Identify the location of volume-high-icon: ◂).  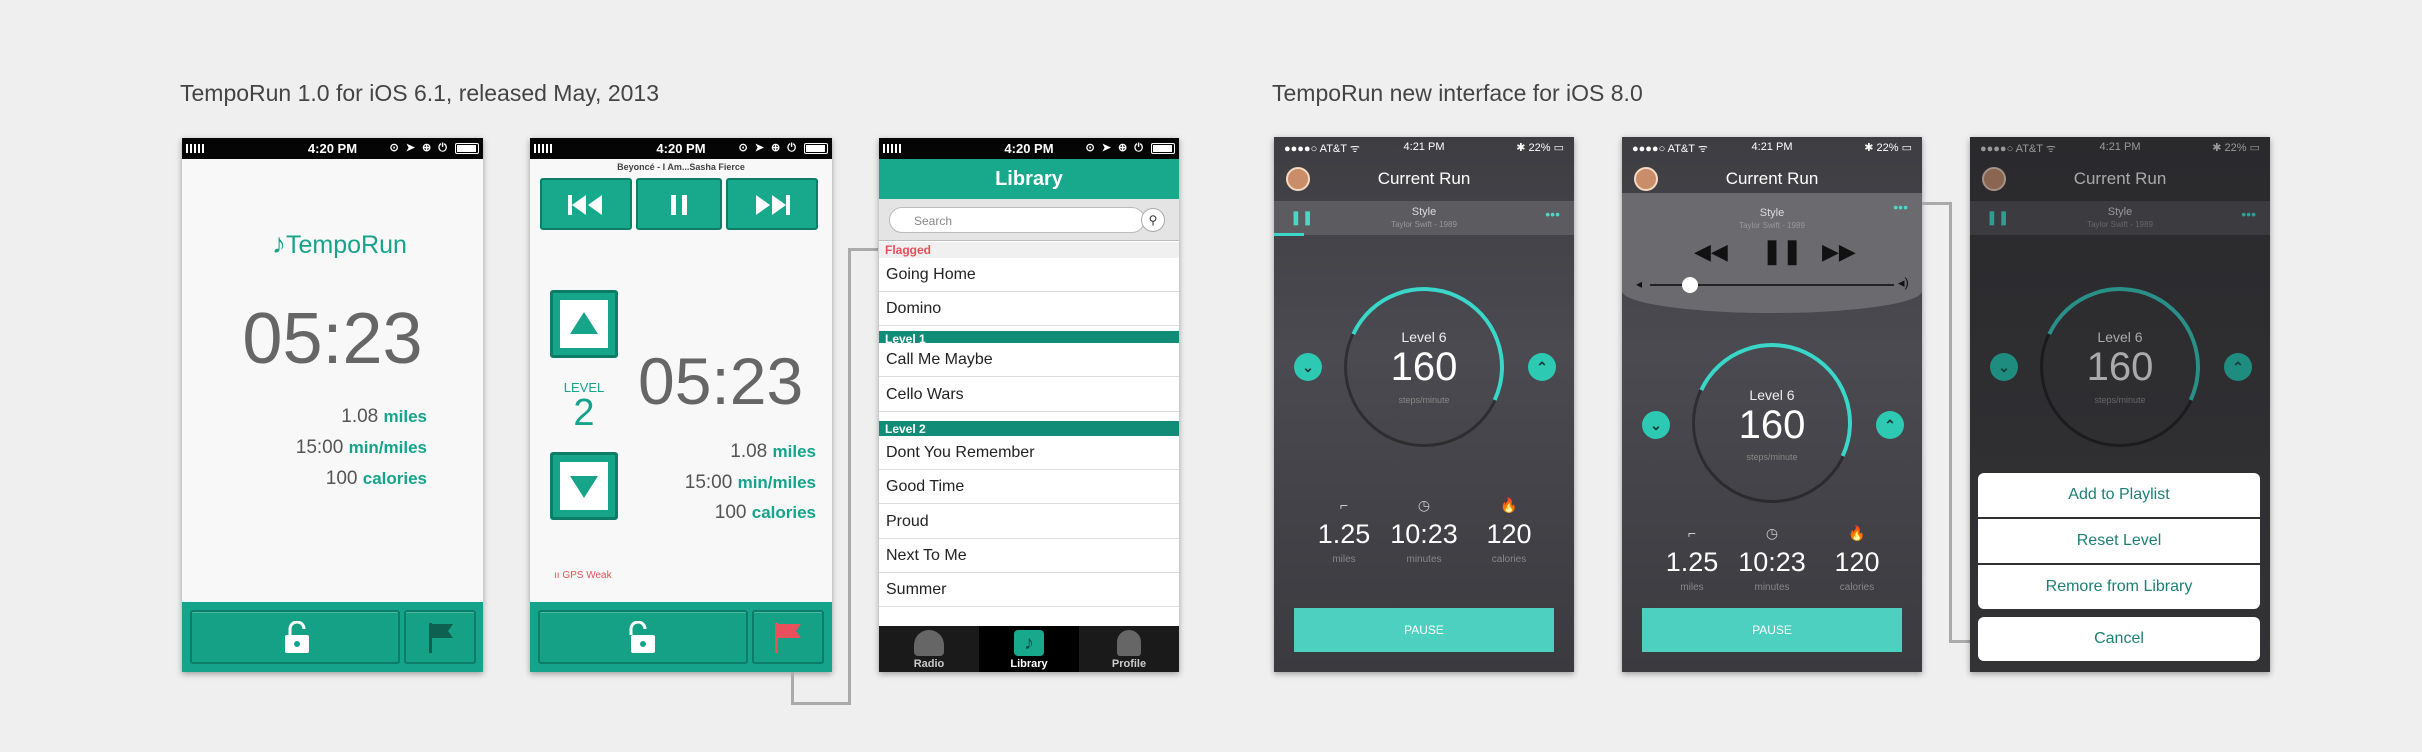
(1903, 282).